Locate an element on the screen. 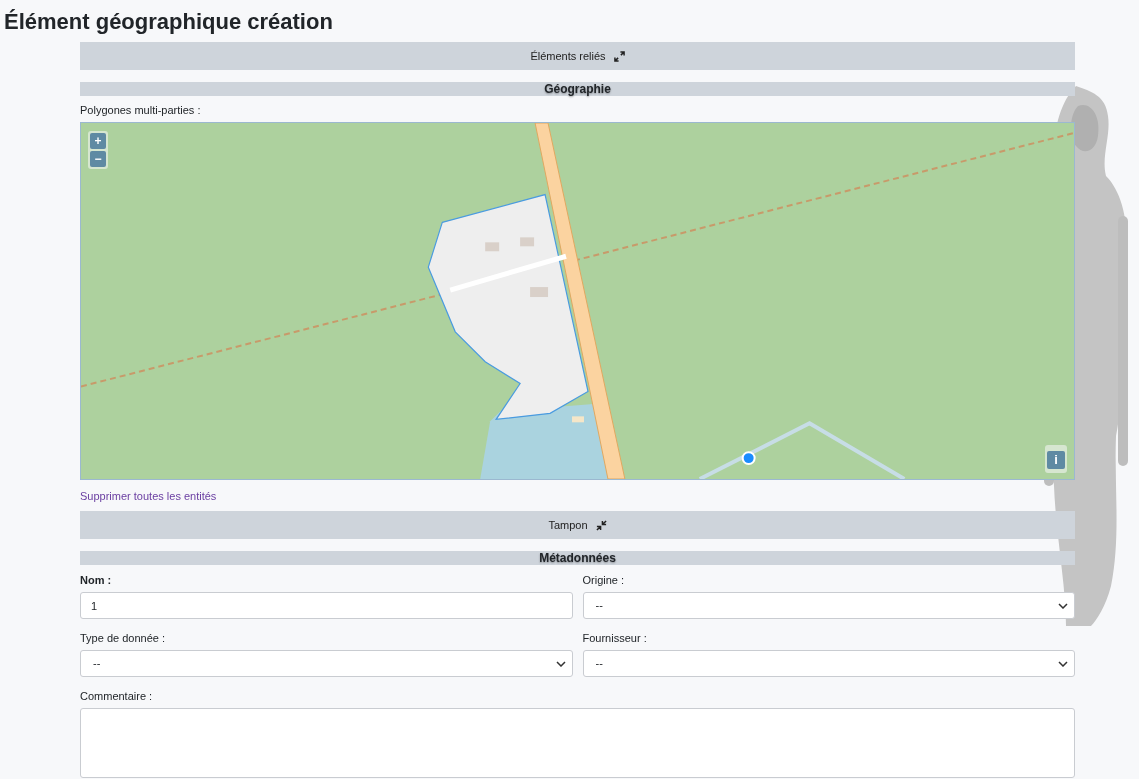 This screenshot has width=1139, height=779. delete-all-link: Supprimer toutes les entités is located at coordinates (148, 496).